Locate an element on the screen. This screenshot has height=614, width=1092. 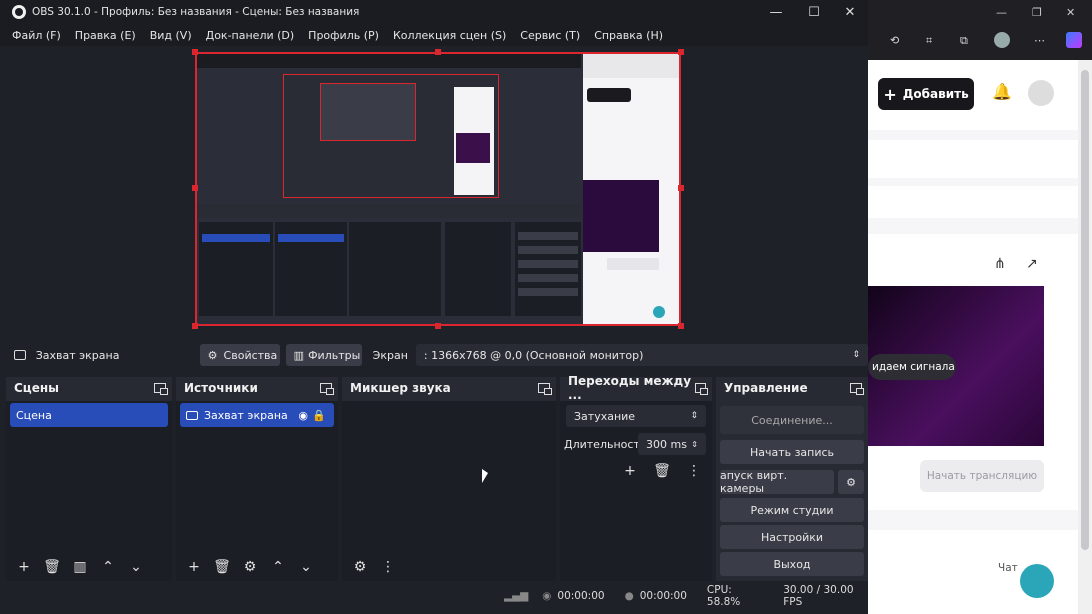
menu-scene-collection: Коллекция сцен (S) is located at coordinates (449, 35).